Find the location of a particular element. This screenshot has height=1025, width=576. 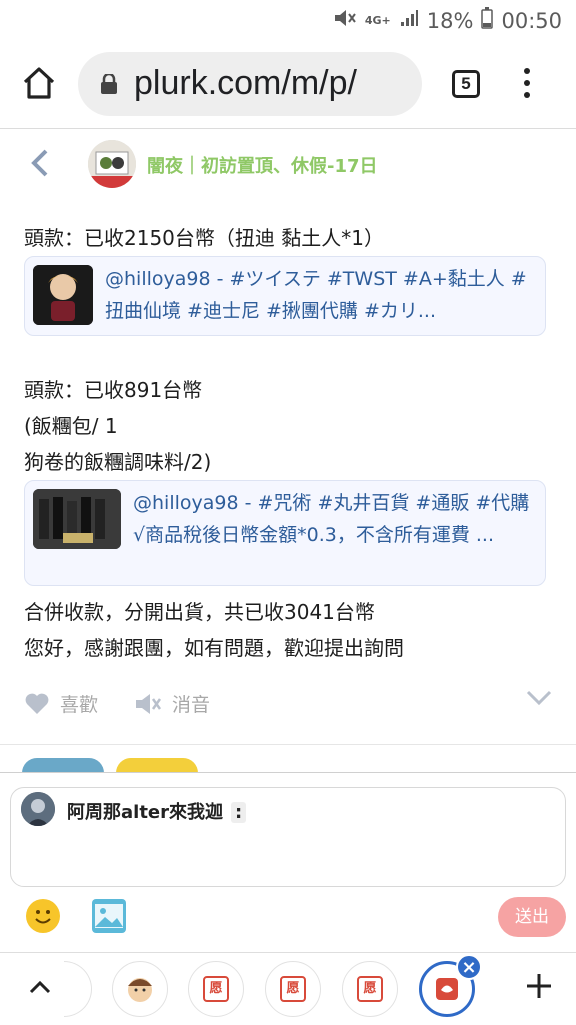

content-line-2: 頭款：已收891台幣 is located at coordinates (113, 390).